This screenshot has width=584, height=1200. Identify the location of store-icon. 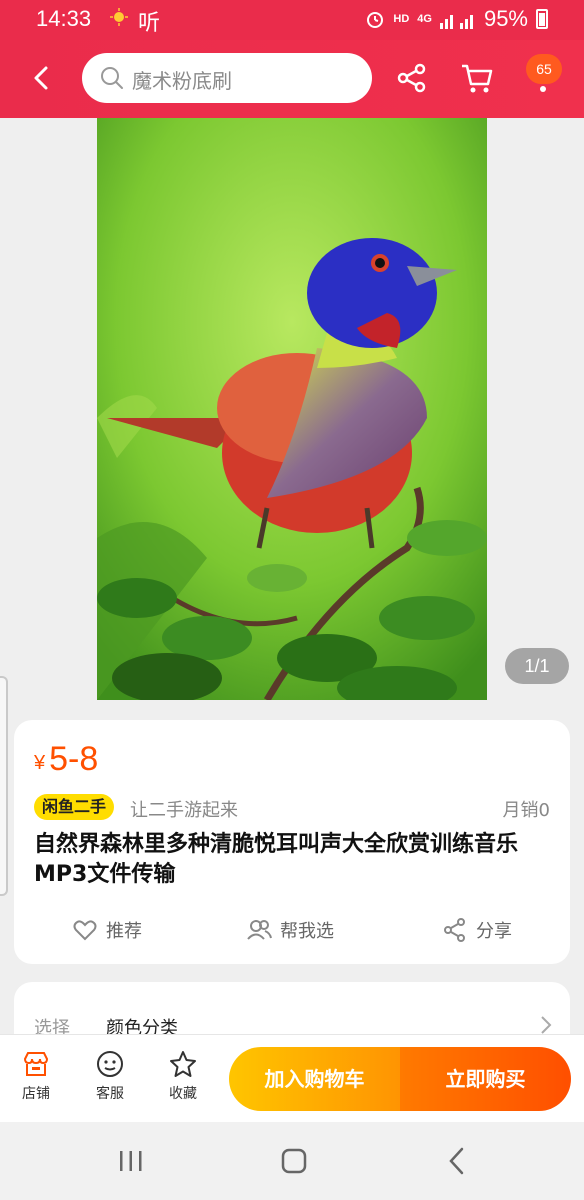
(36, 1064).